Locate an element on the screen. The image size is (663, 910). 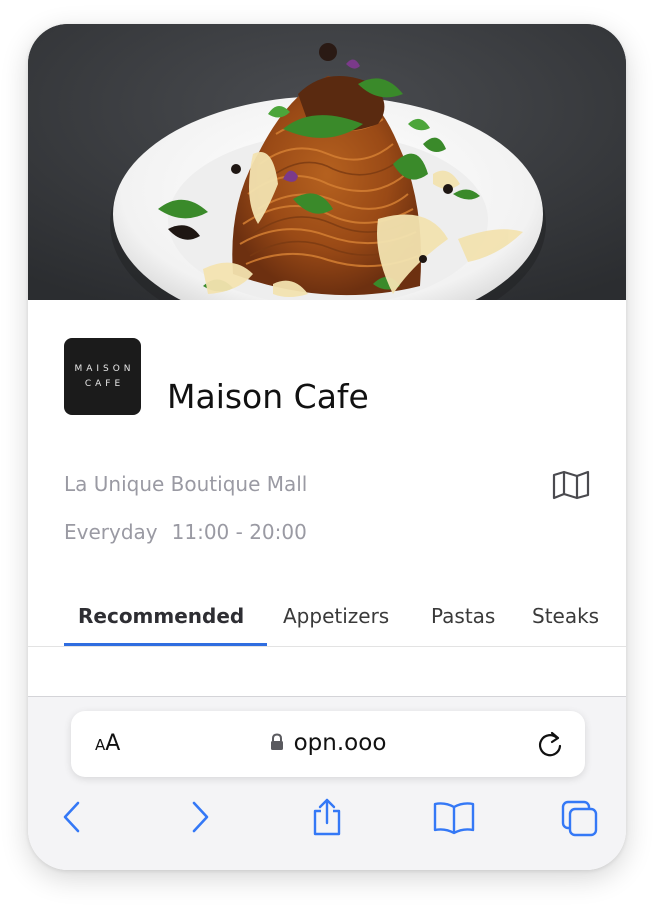
reload-icon is located at coordinates (550, 744).